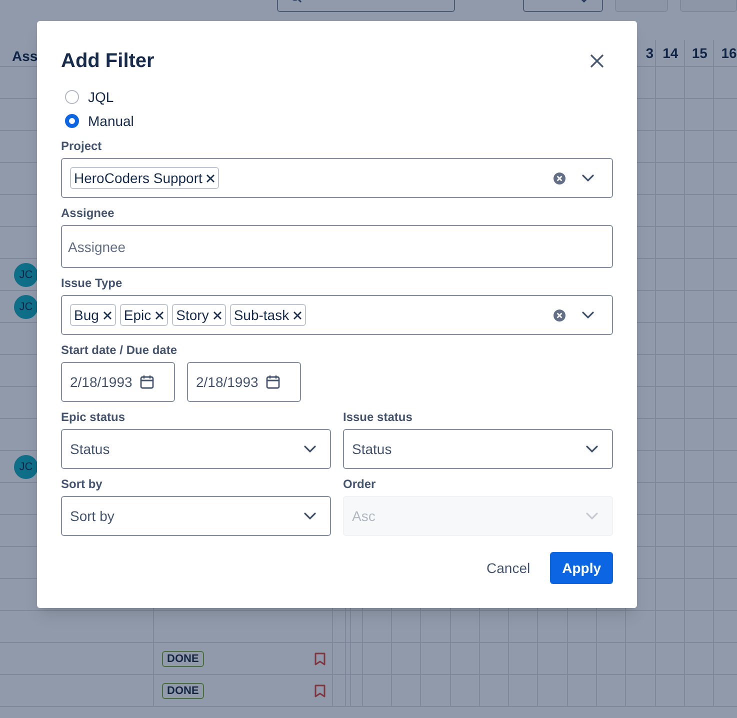  I want to click on radio-option: JQL, so click(89, 97).